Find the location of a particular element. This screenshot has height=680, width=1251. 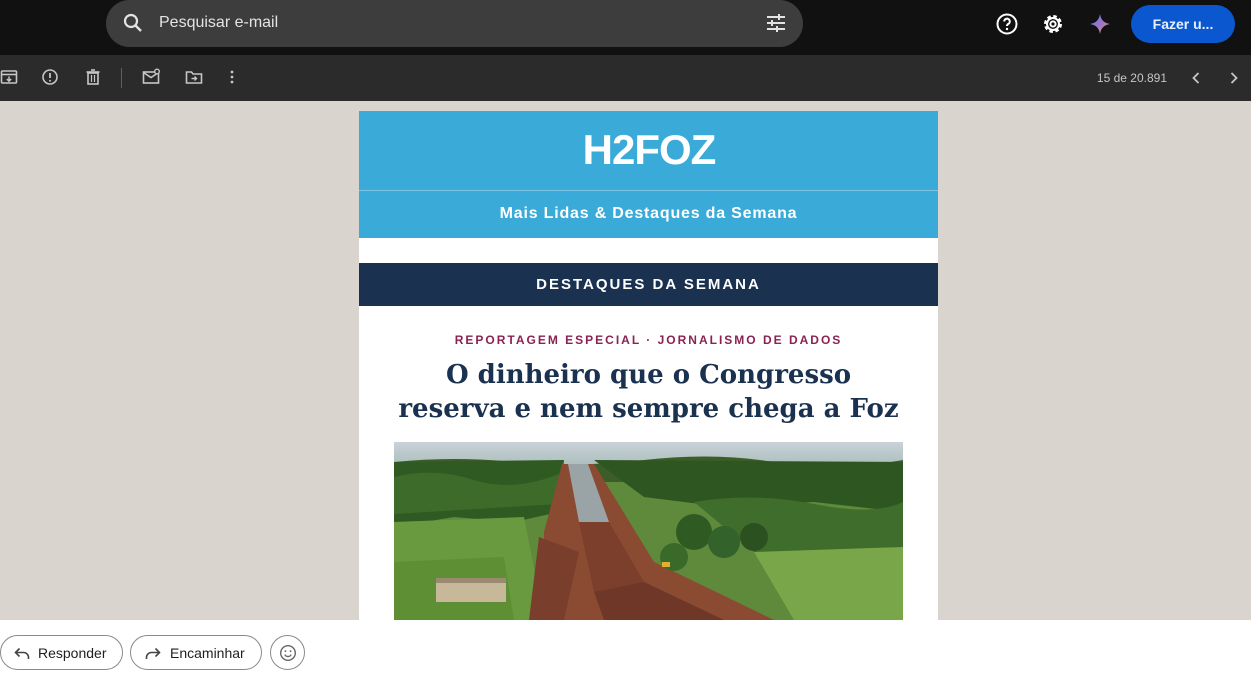

aerial-road-image is located at coordinates (648, 531).